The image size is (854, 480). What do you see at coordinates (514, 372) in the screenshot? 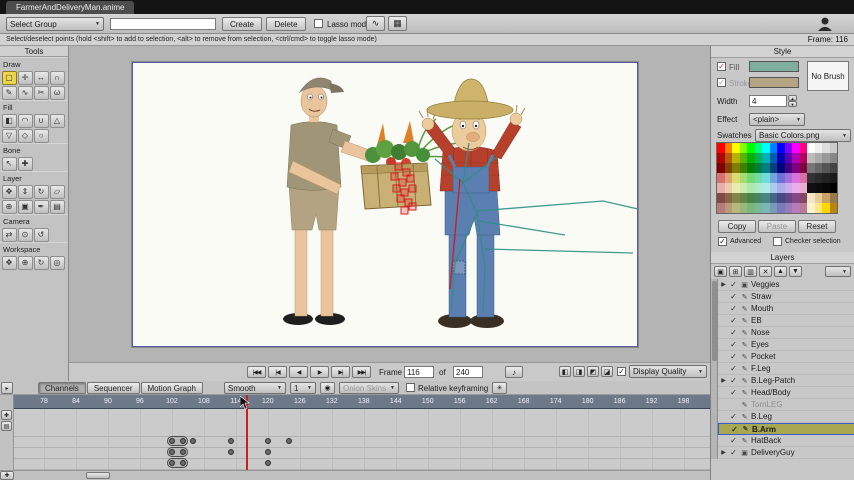
I see `audio-mute-button: ♪` at bounding box center [514, 372].